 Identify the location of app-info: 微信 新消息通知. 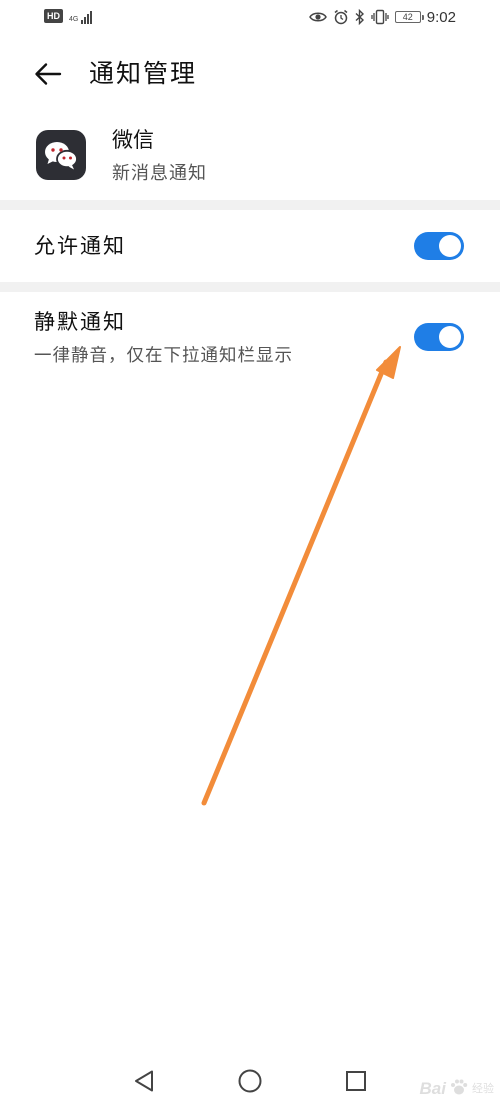
(250, 158).